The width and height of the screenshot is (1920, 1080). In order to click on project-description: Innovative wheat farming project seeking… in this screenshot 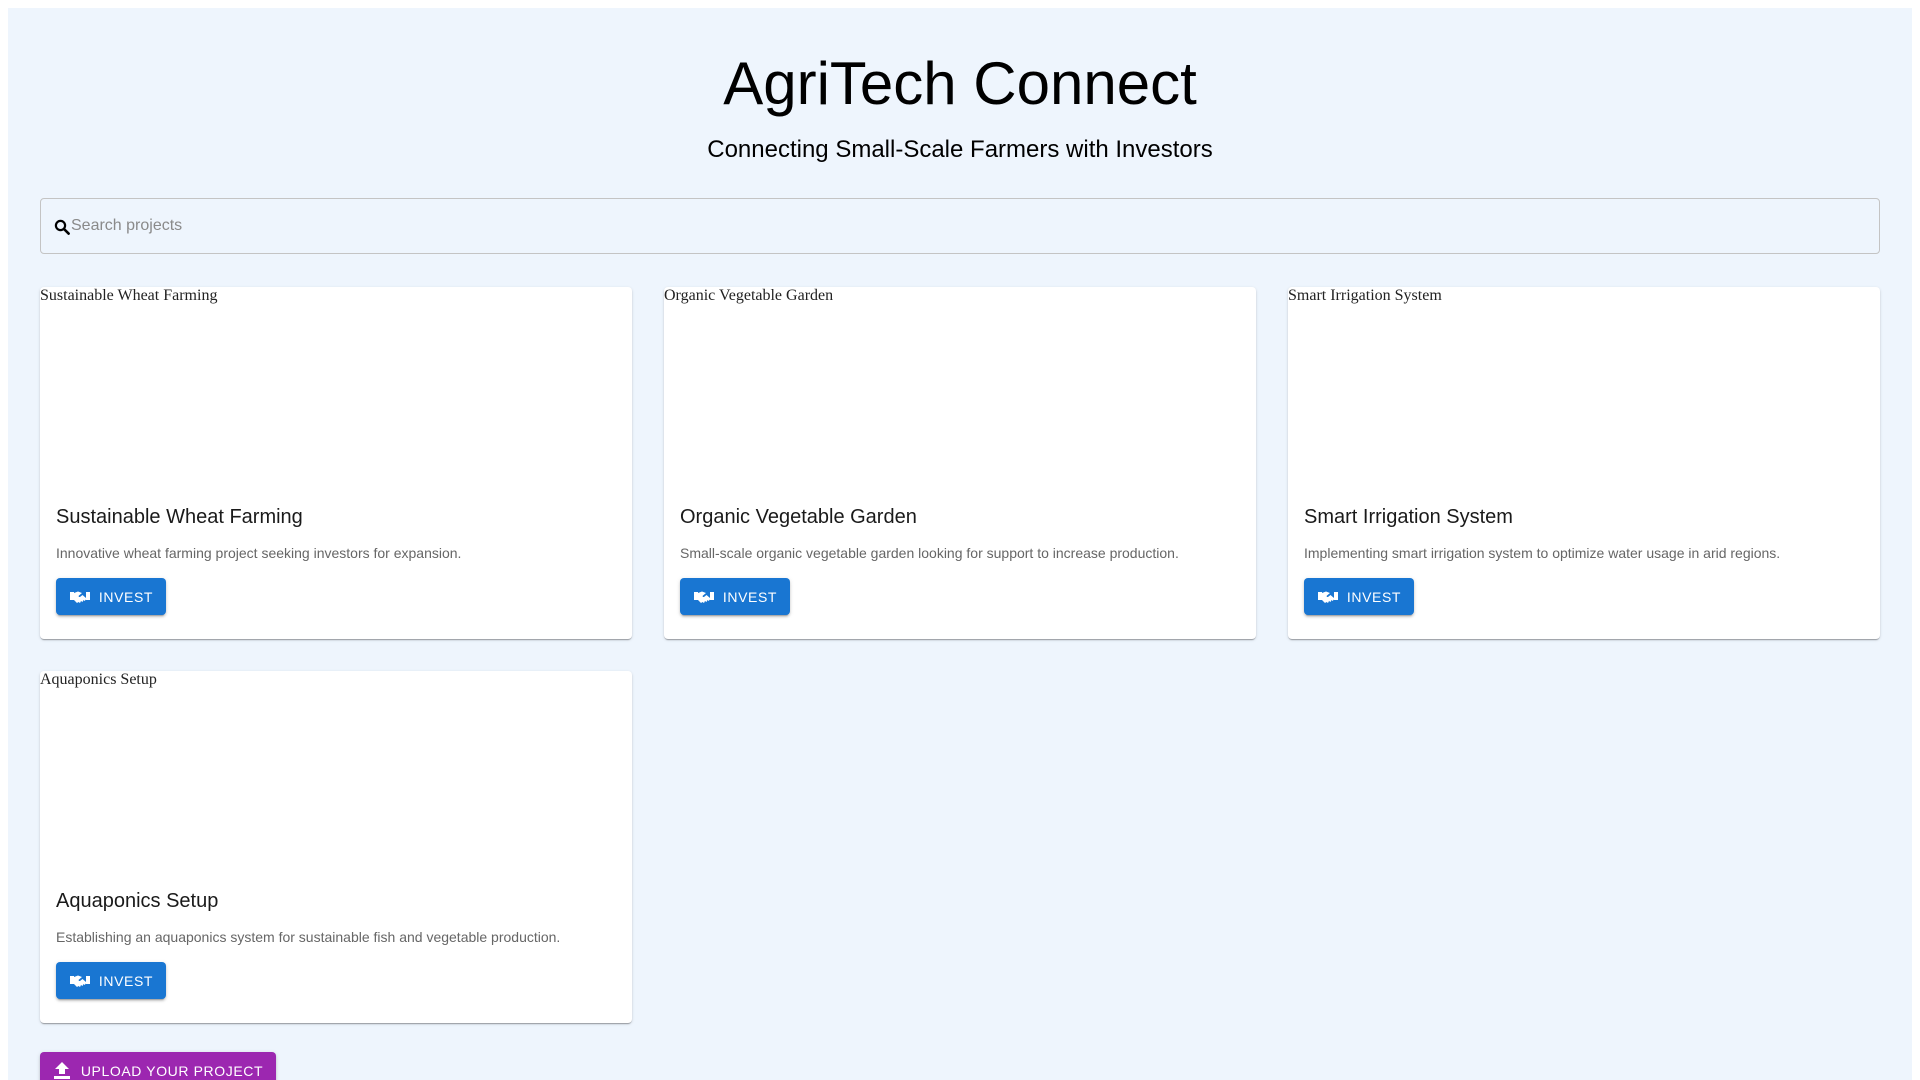, I will do `click(259, 553)`.